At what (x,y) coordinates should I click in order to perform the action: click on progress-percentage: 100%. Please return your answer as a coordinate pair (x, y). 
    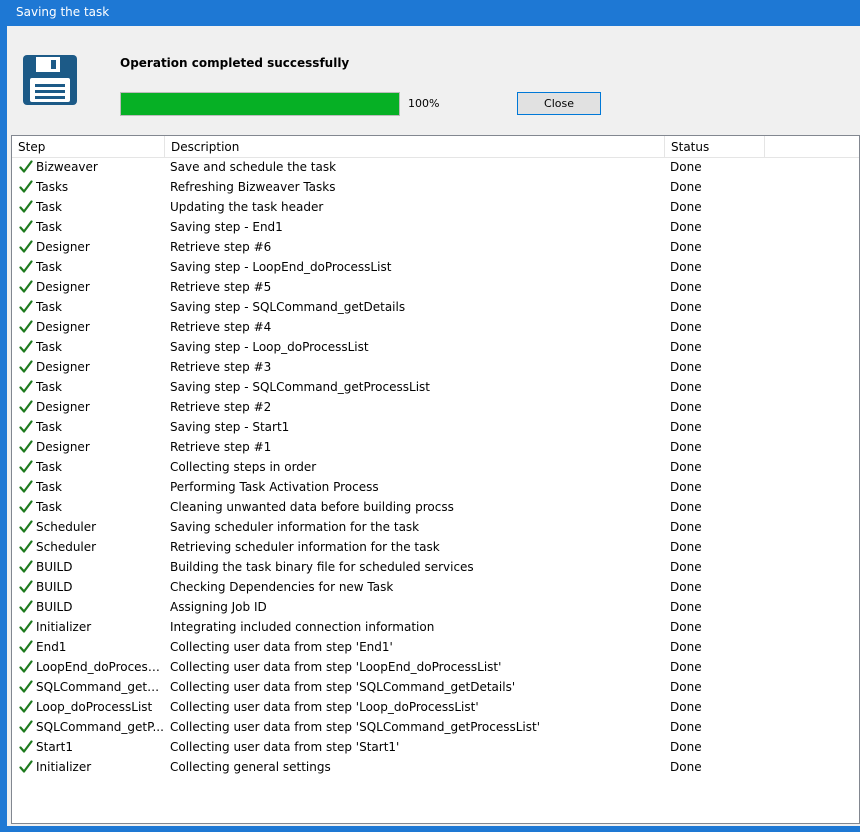
    Looking at the image, I should click on (424, 103).